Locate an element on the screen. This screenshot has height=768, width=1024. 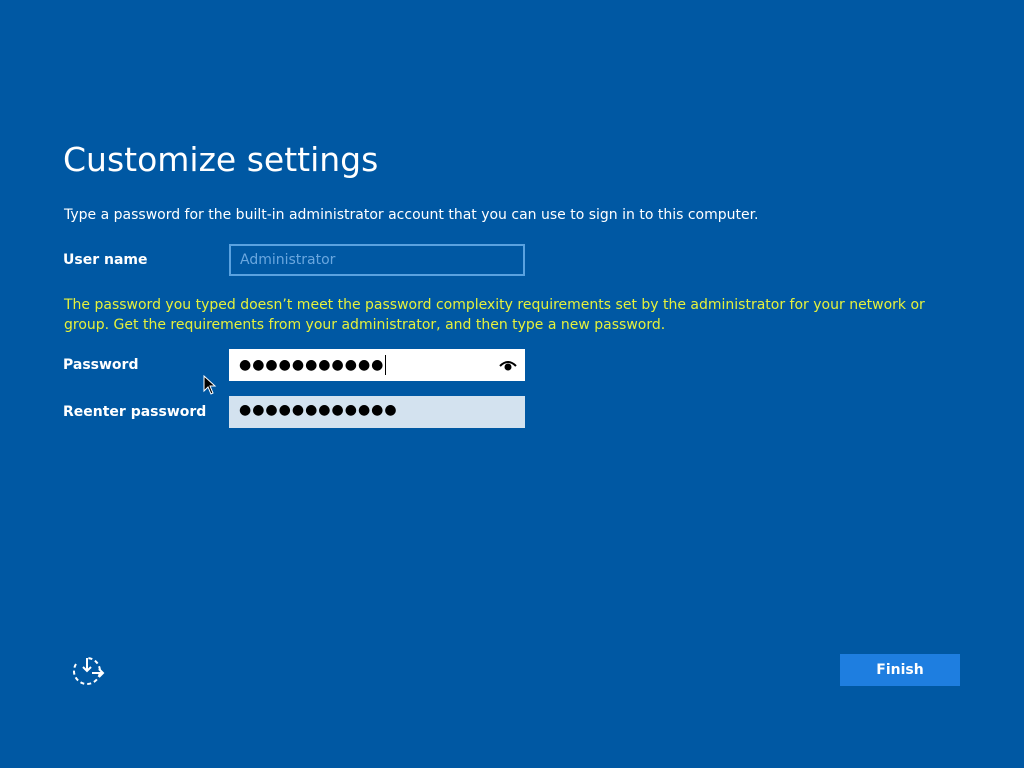
password-field: ●●●●●●●●●●● is located at coordinates (377, 365).